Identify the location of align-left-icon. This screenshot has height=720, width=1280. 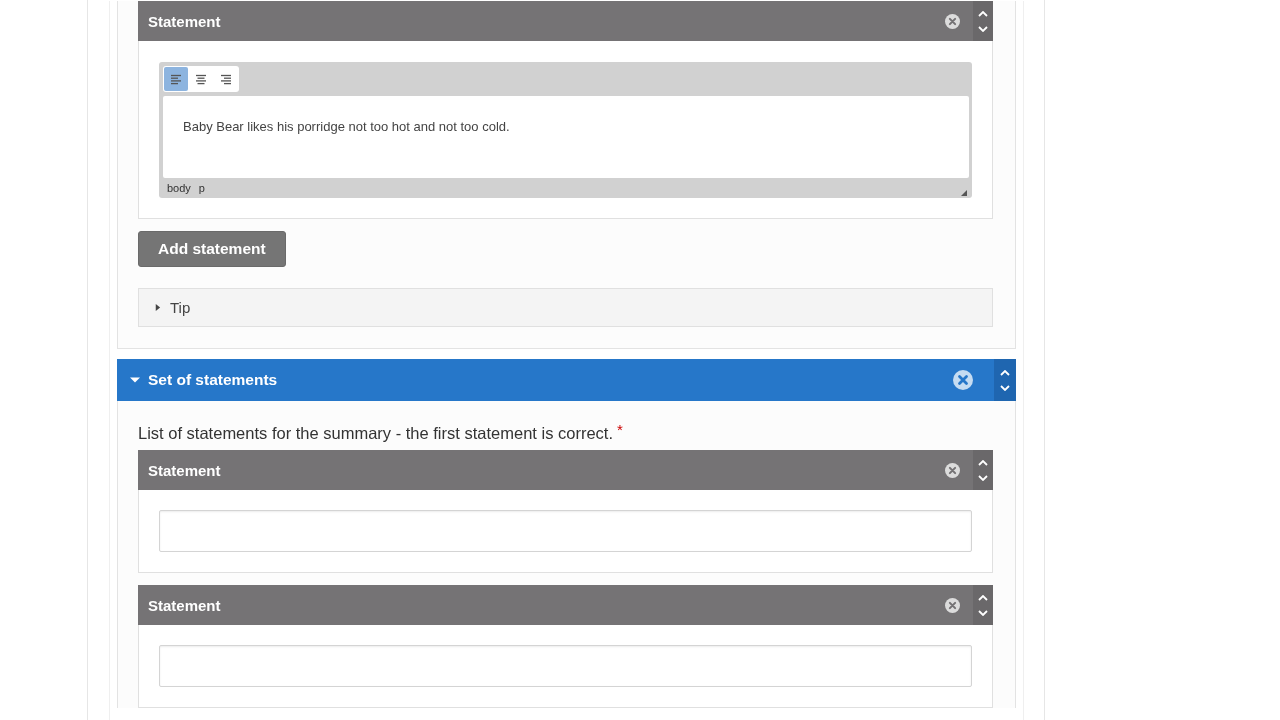
(176, 79).